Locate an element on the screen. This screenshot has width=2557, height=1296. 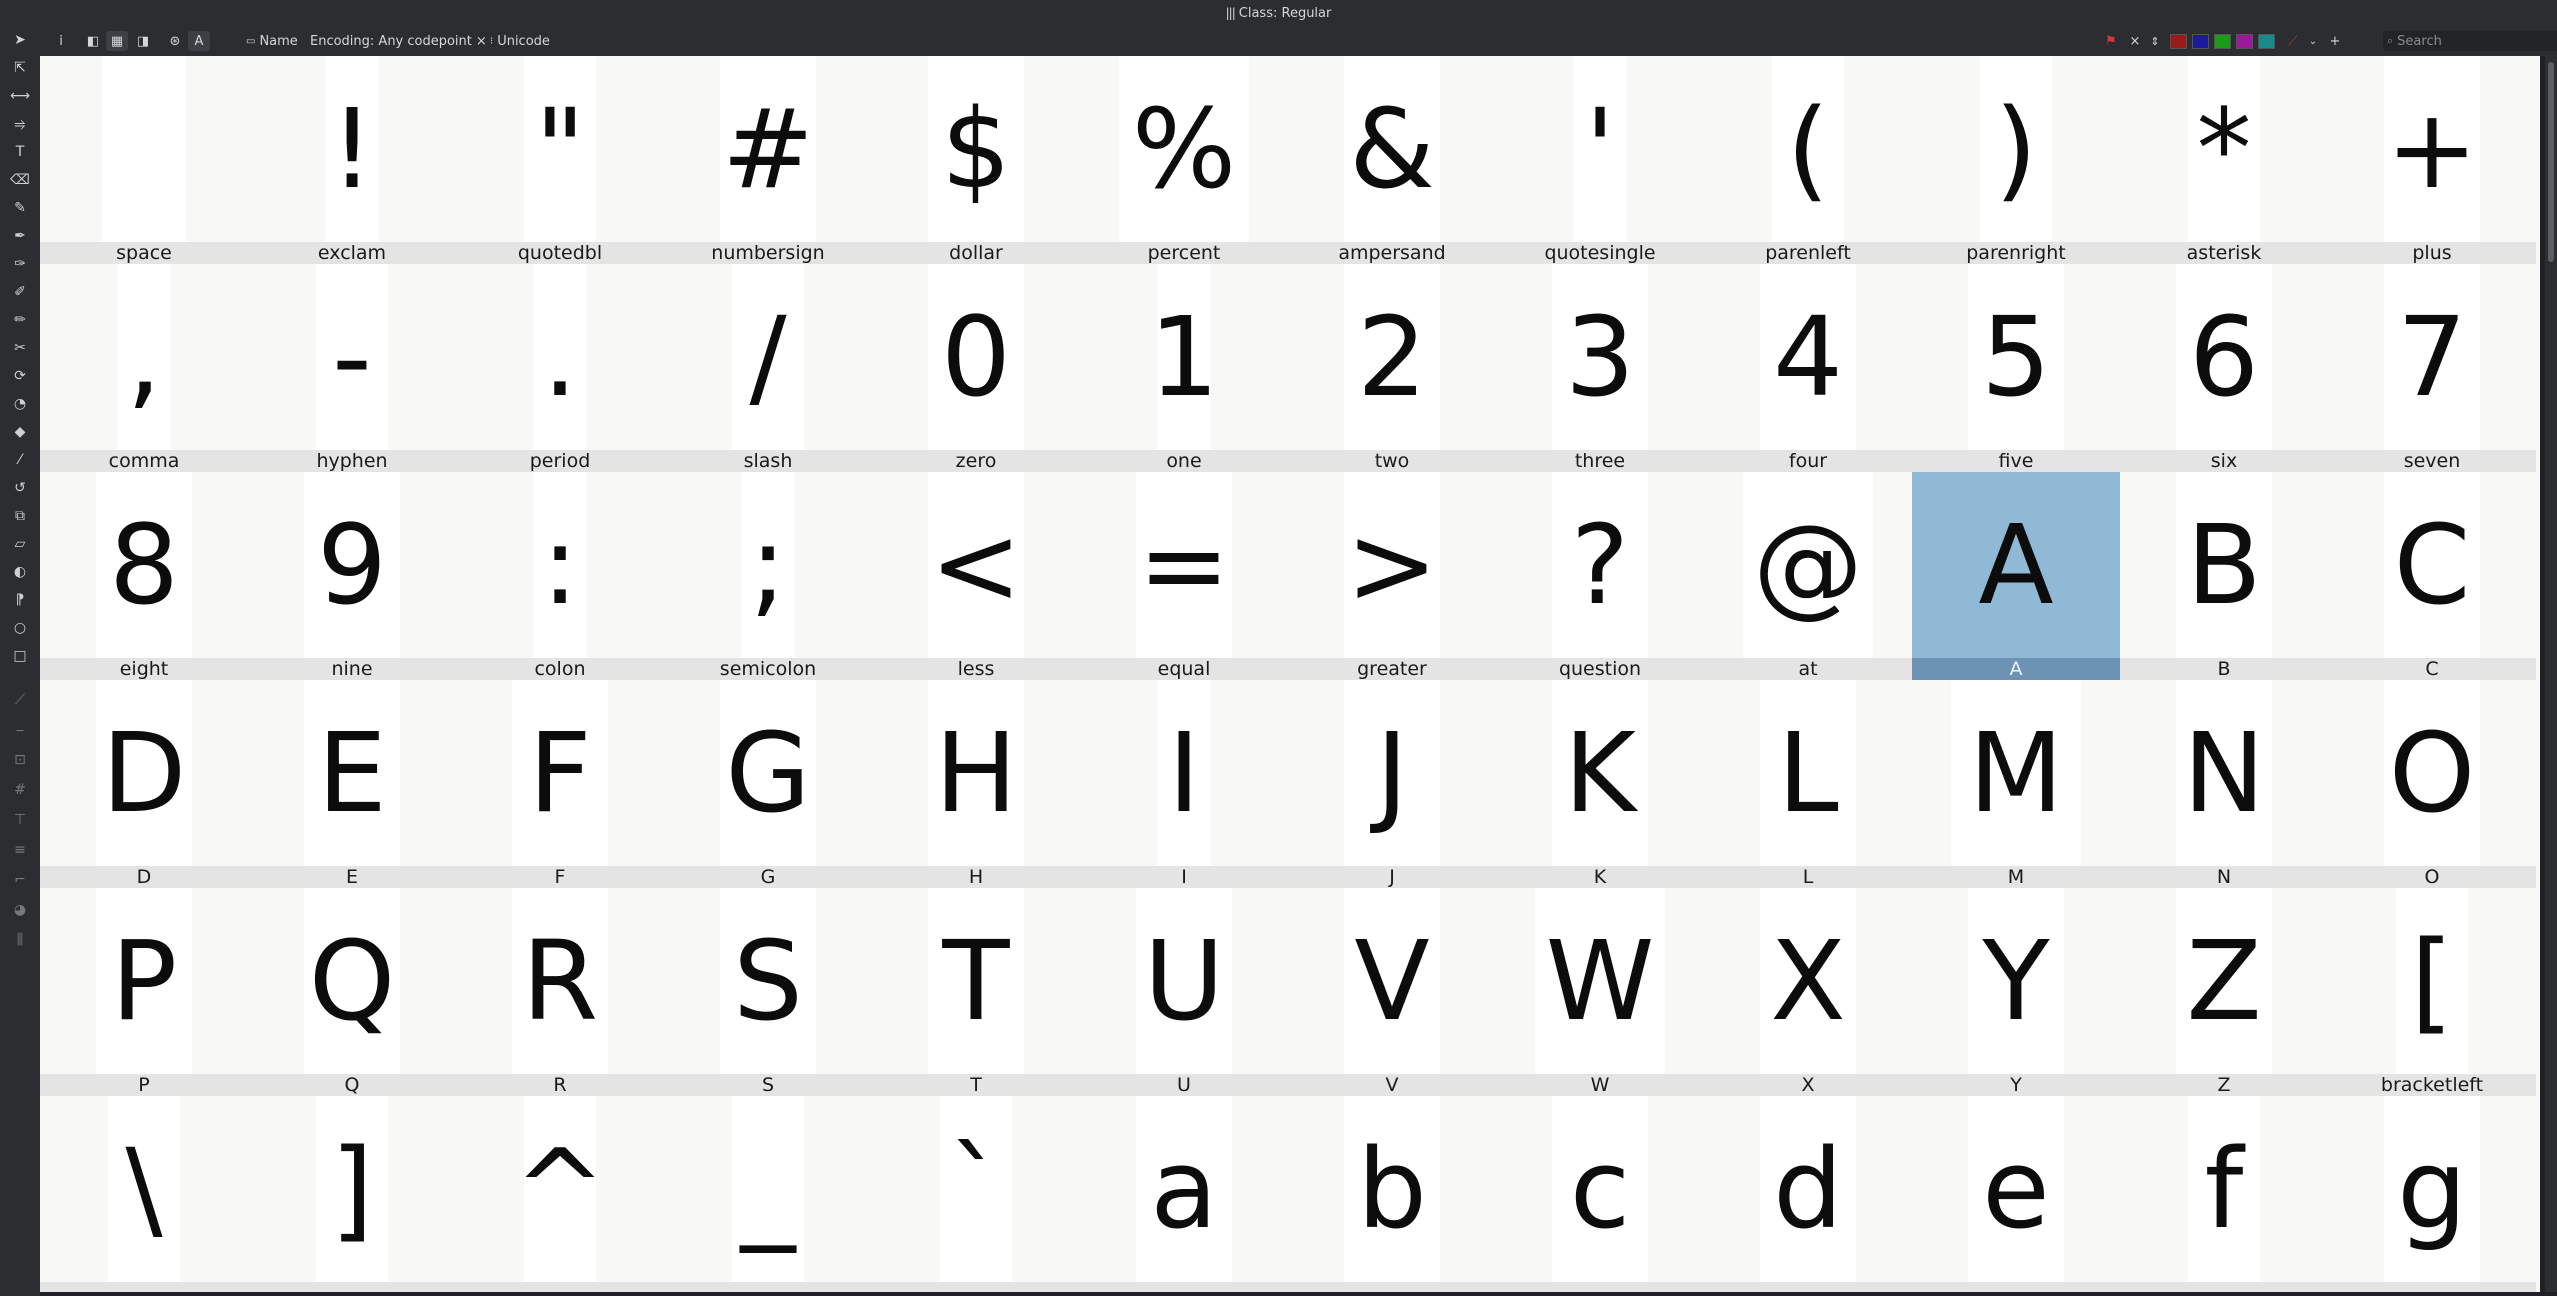
skew-tool-icon: ▱ is located at coordinates (20, 544).